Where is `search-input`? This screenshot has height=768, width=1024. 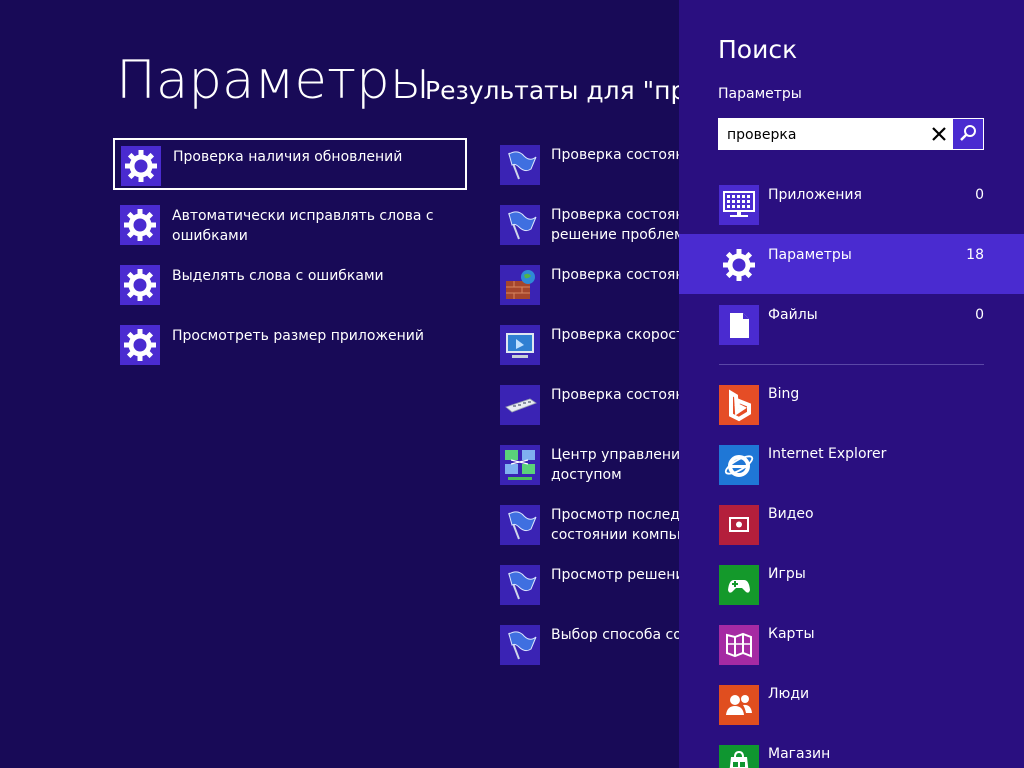 search-input is located at coordinates (822, 135).